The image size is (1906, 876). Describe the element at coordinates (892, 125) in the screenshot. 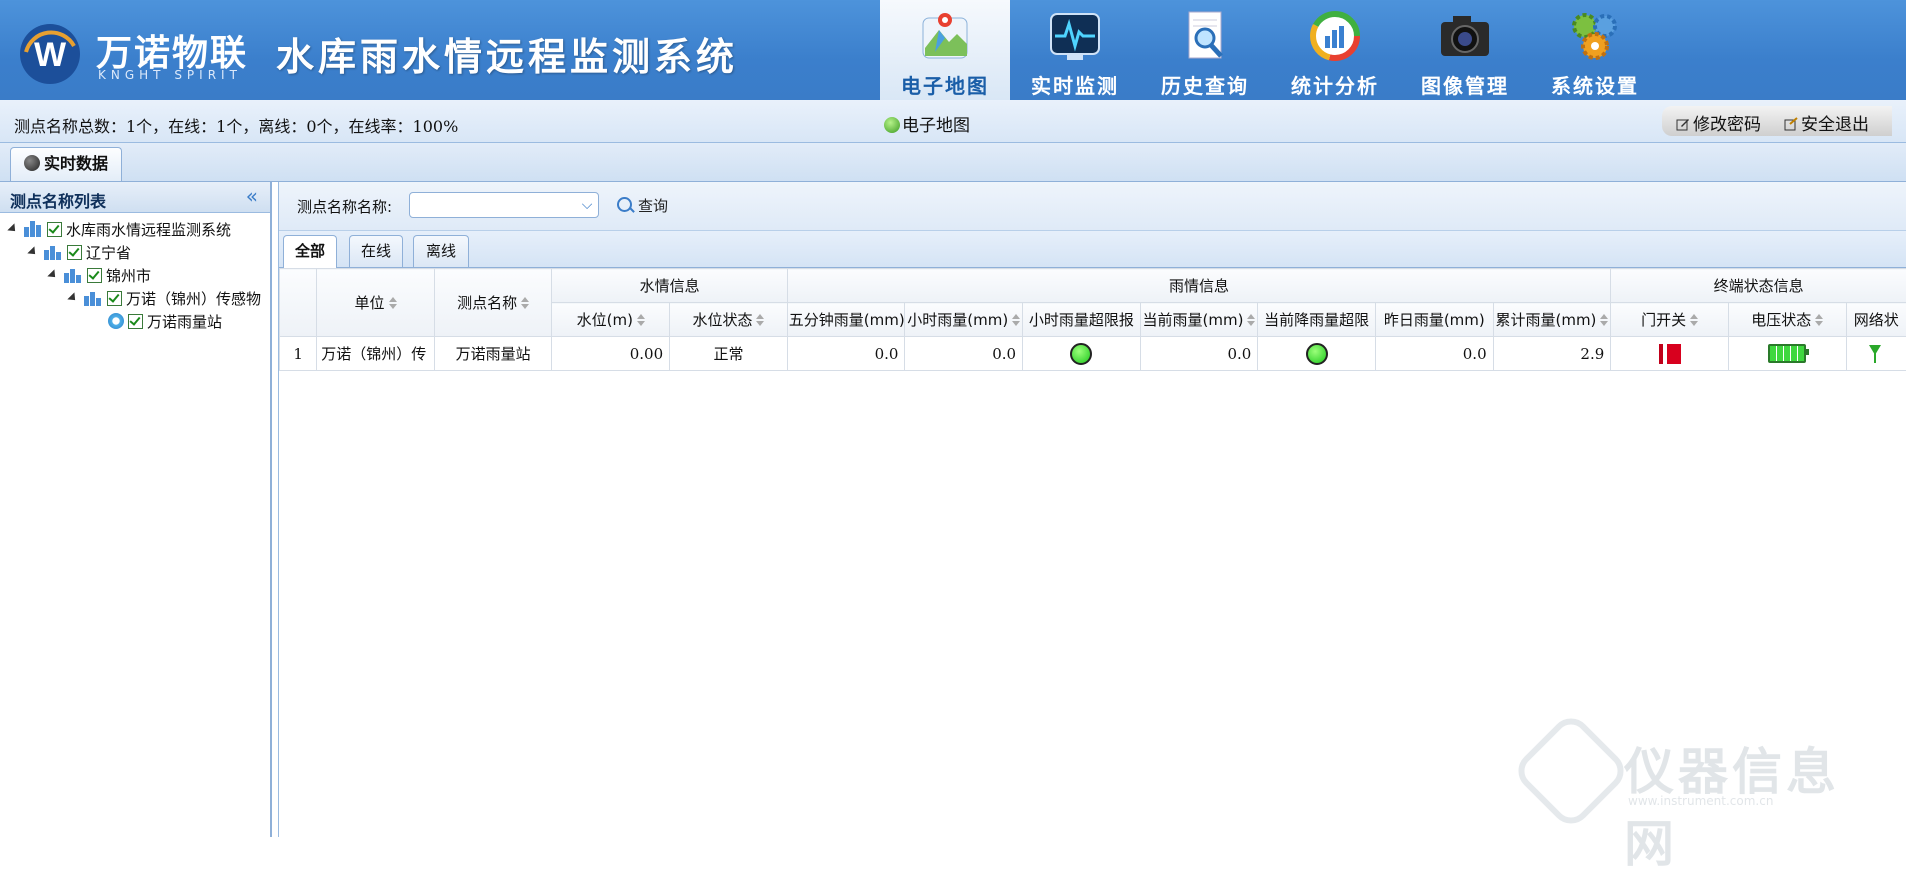

I see `globe-icon` at that location.